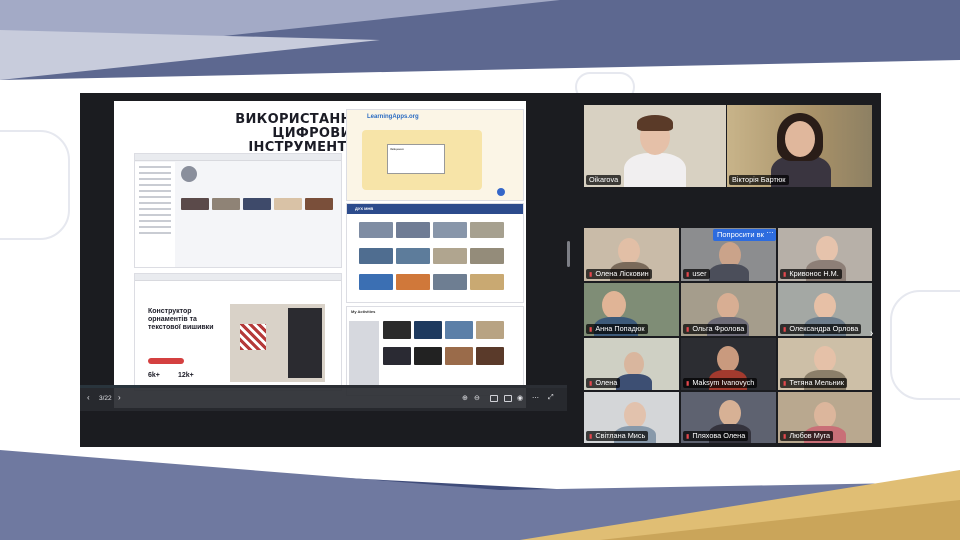 The image size is (960, 540). I want to click on participant-tile-10: Світлана Мись, so click(631, 417).